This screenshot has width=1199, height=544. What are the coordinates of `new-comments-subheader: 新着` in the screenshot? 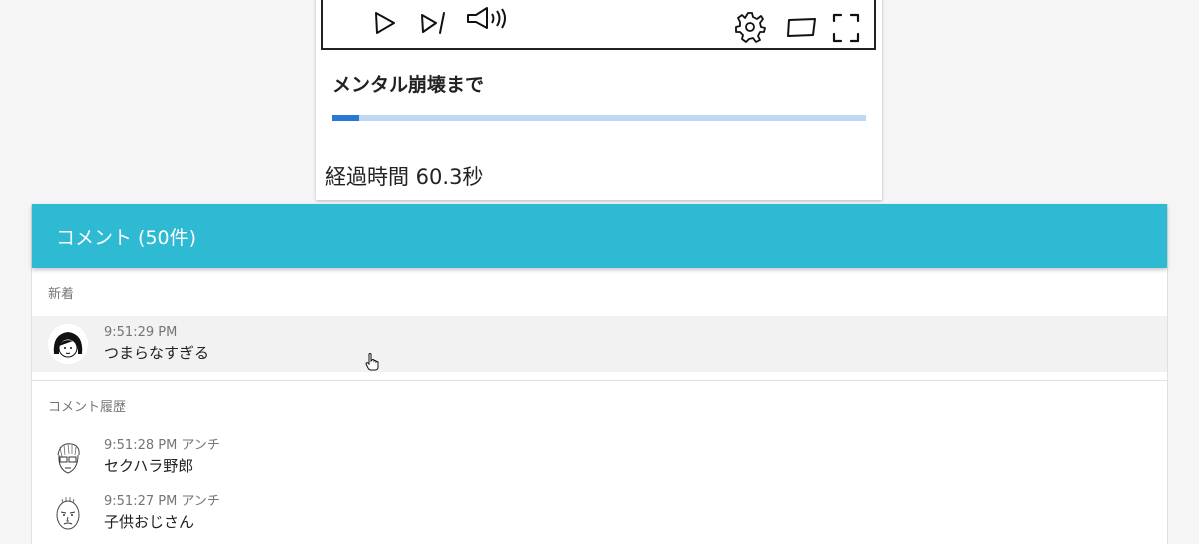 It's located at (61, 294).